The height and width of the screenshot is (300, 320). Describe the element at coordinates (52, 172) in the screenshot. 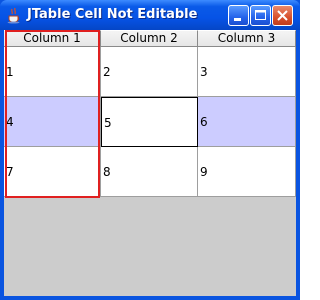

I see `table-cell: 7` at that location.